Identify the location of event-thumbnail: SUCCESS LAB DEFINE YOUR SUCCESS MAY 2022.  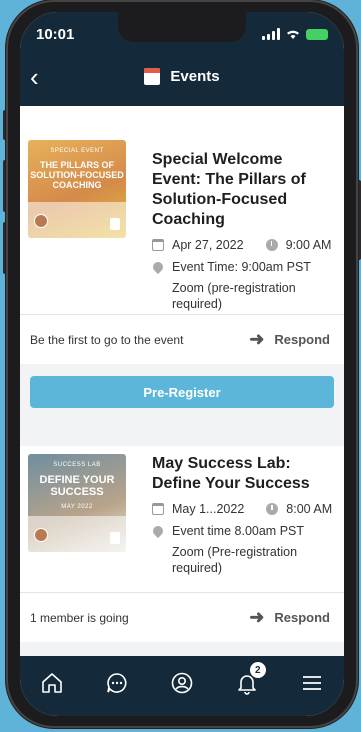
(77, 503).